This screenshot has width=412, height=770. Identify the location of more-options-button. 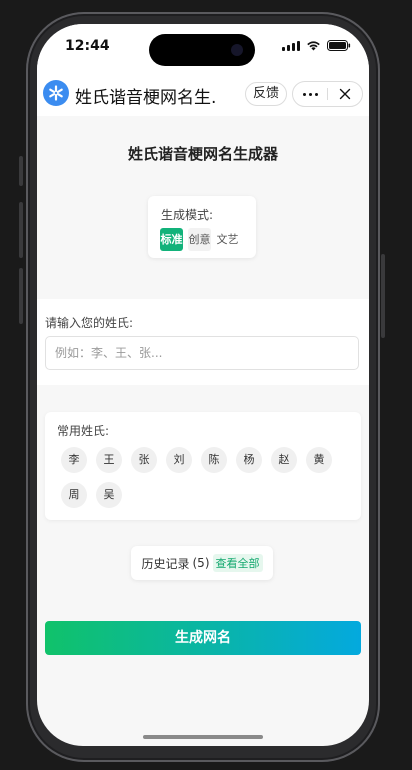
(310, 94).